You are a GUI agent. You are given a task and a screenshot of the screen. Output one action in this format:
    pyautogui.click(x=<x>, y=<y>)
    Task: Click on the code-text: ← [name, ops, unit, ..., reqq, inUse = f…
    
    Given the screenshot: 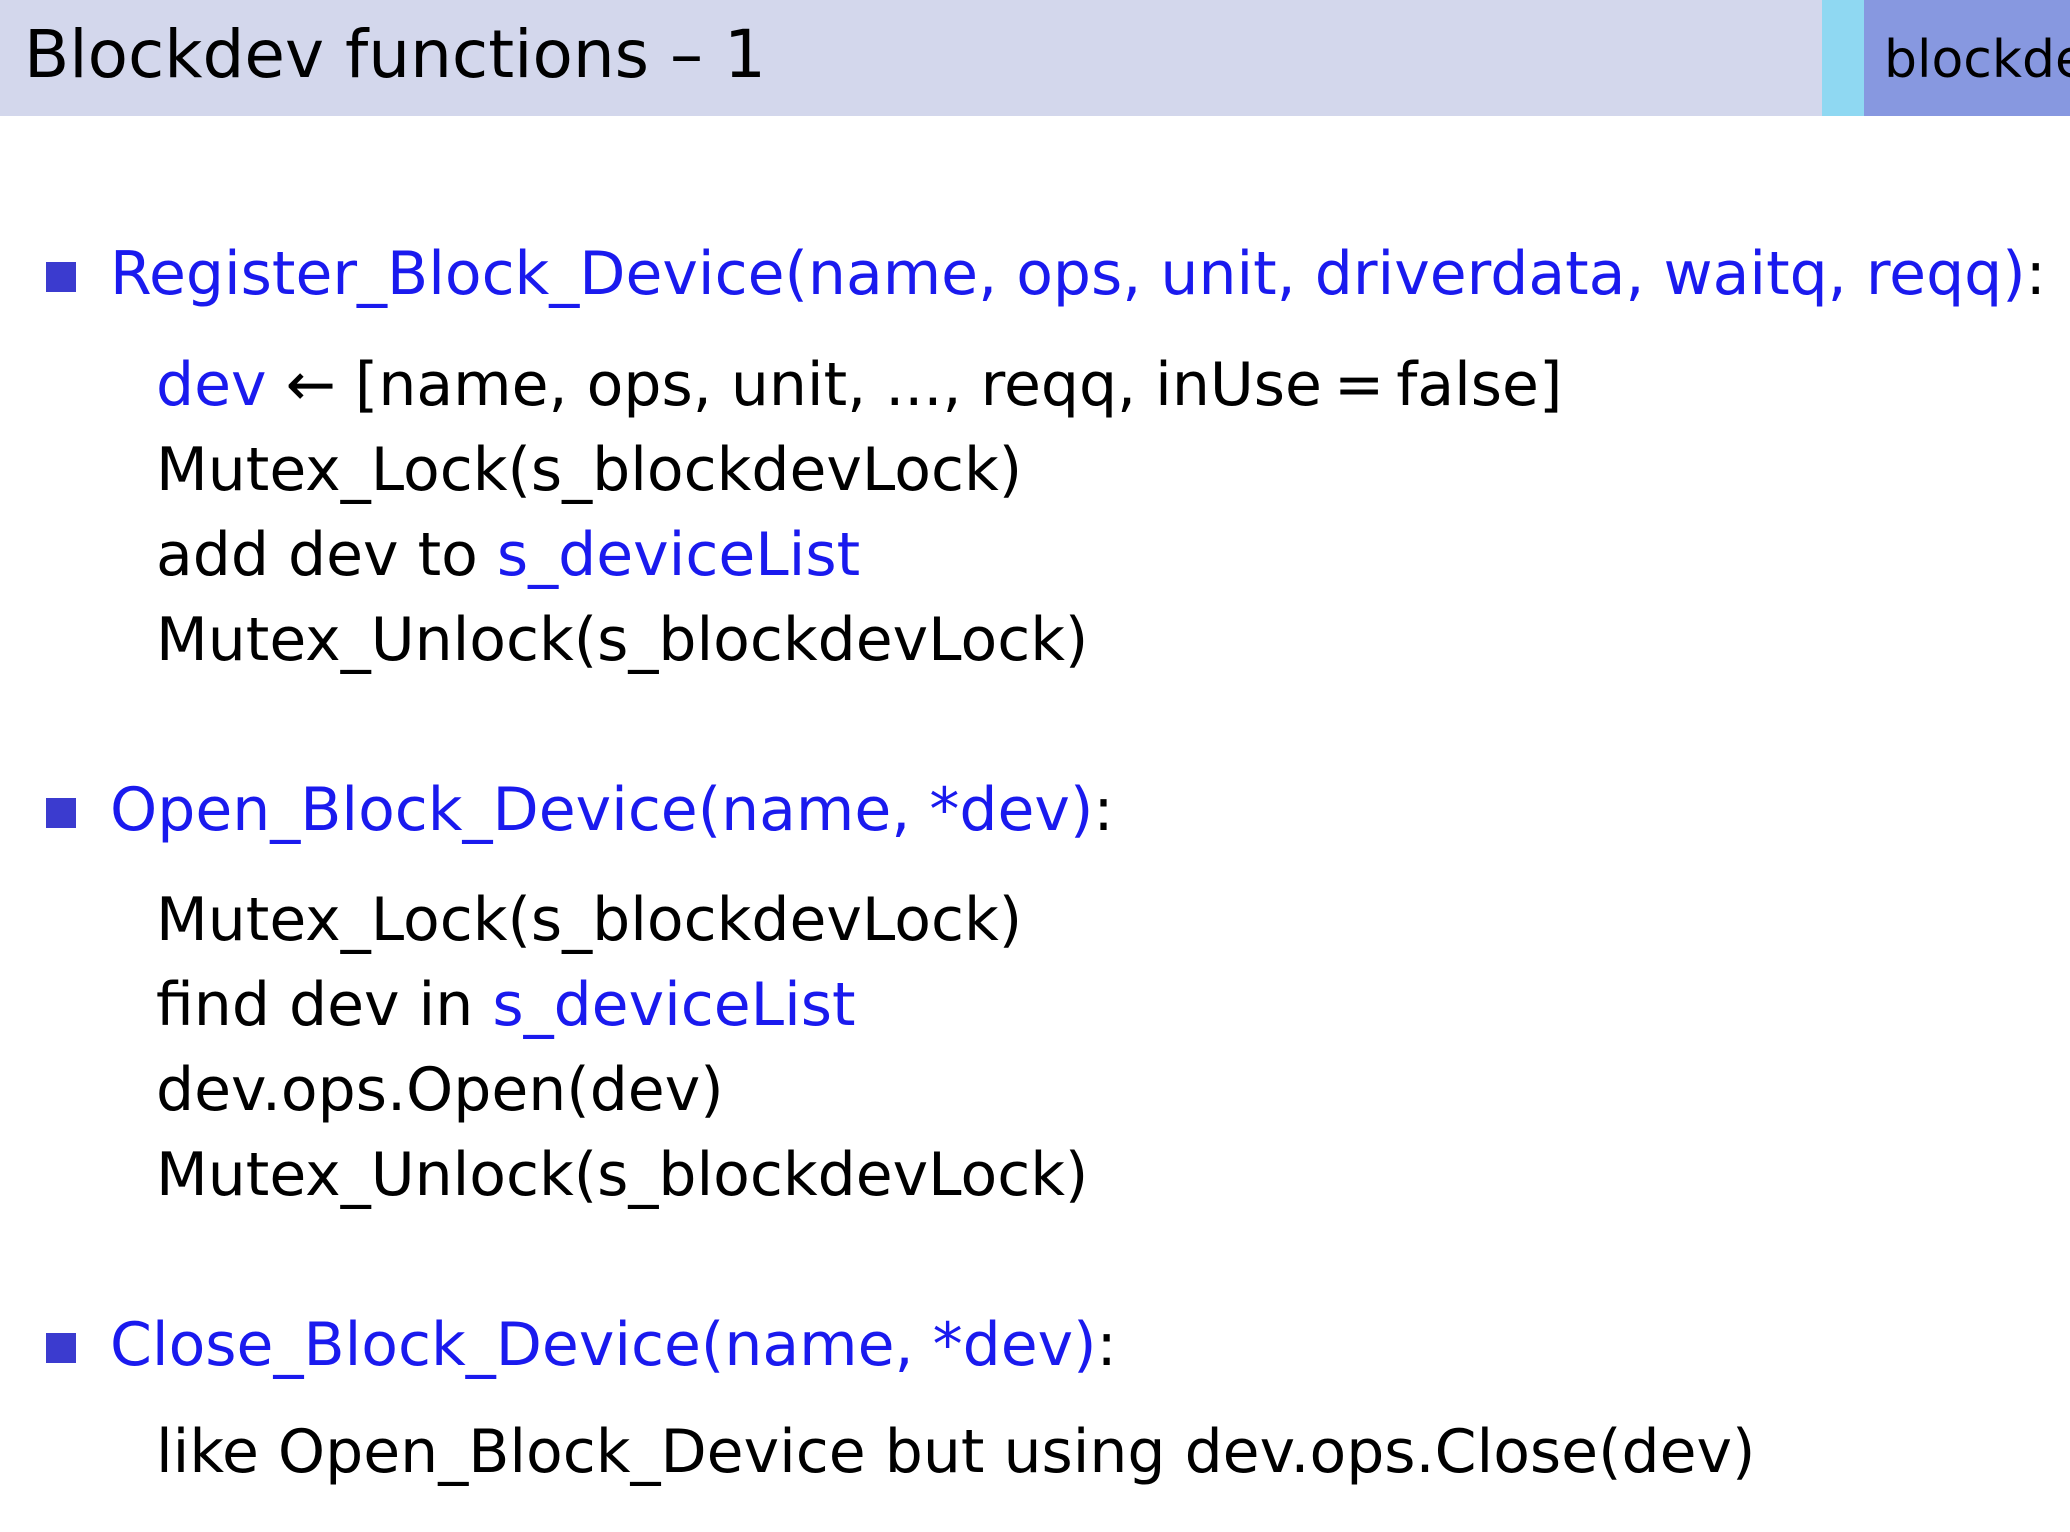 What is the action you would take?
    pyautogui.click(x=914, y=385)
    